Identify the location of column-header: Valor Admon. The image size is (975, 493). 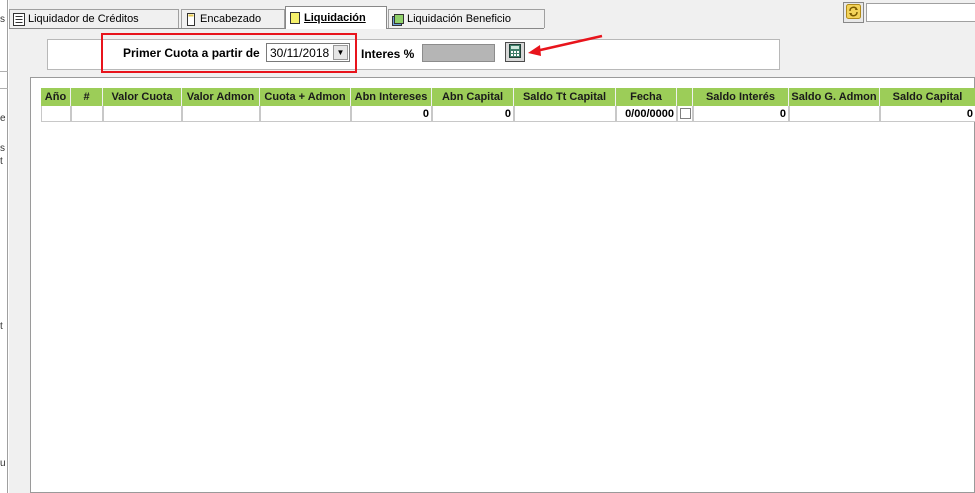
(221, 97).